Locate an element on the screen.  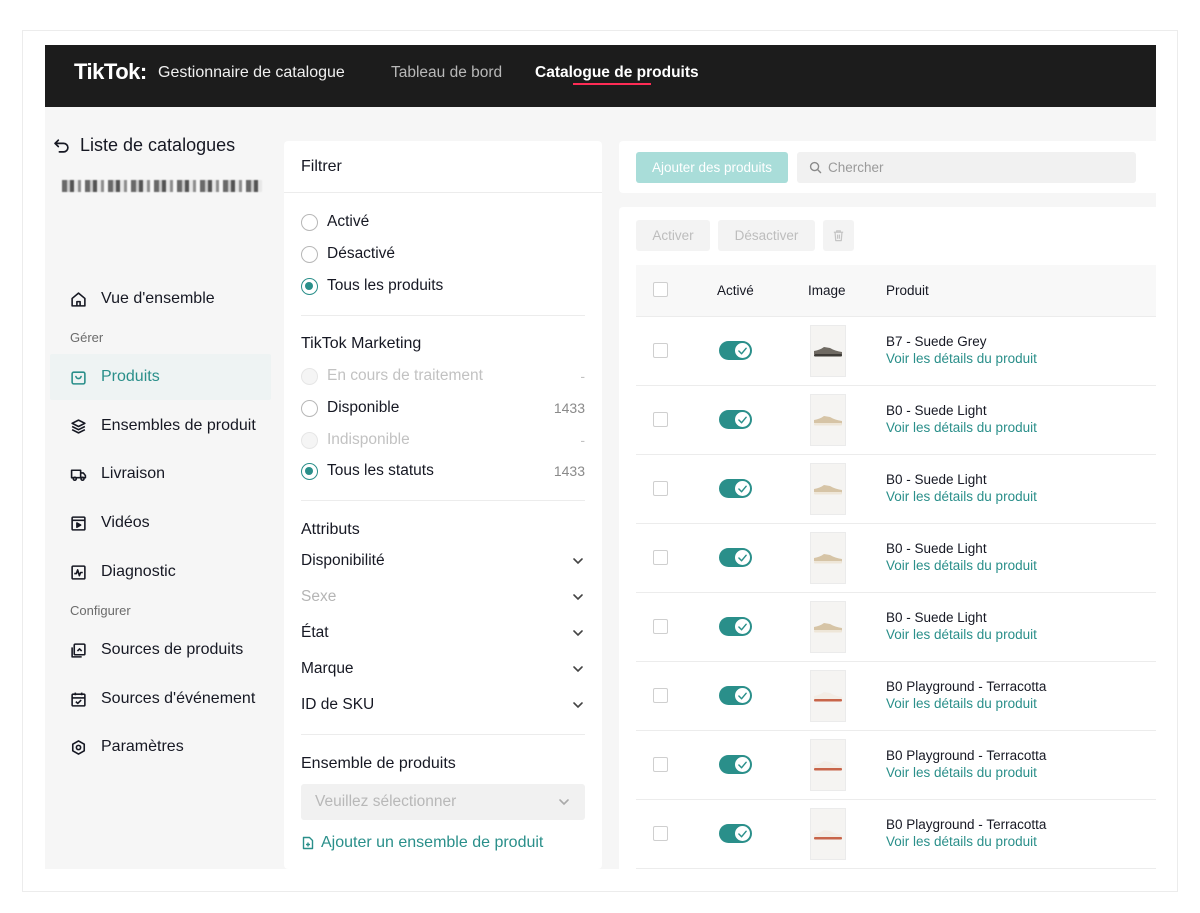
sidebar-item-products: Produits is located at coordinates (160, 377).